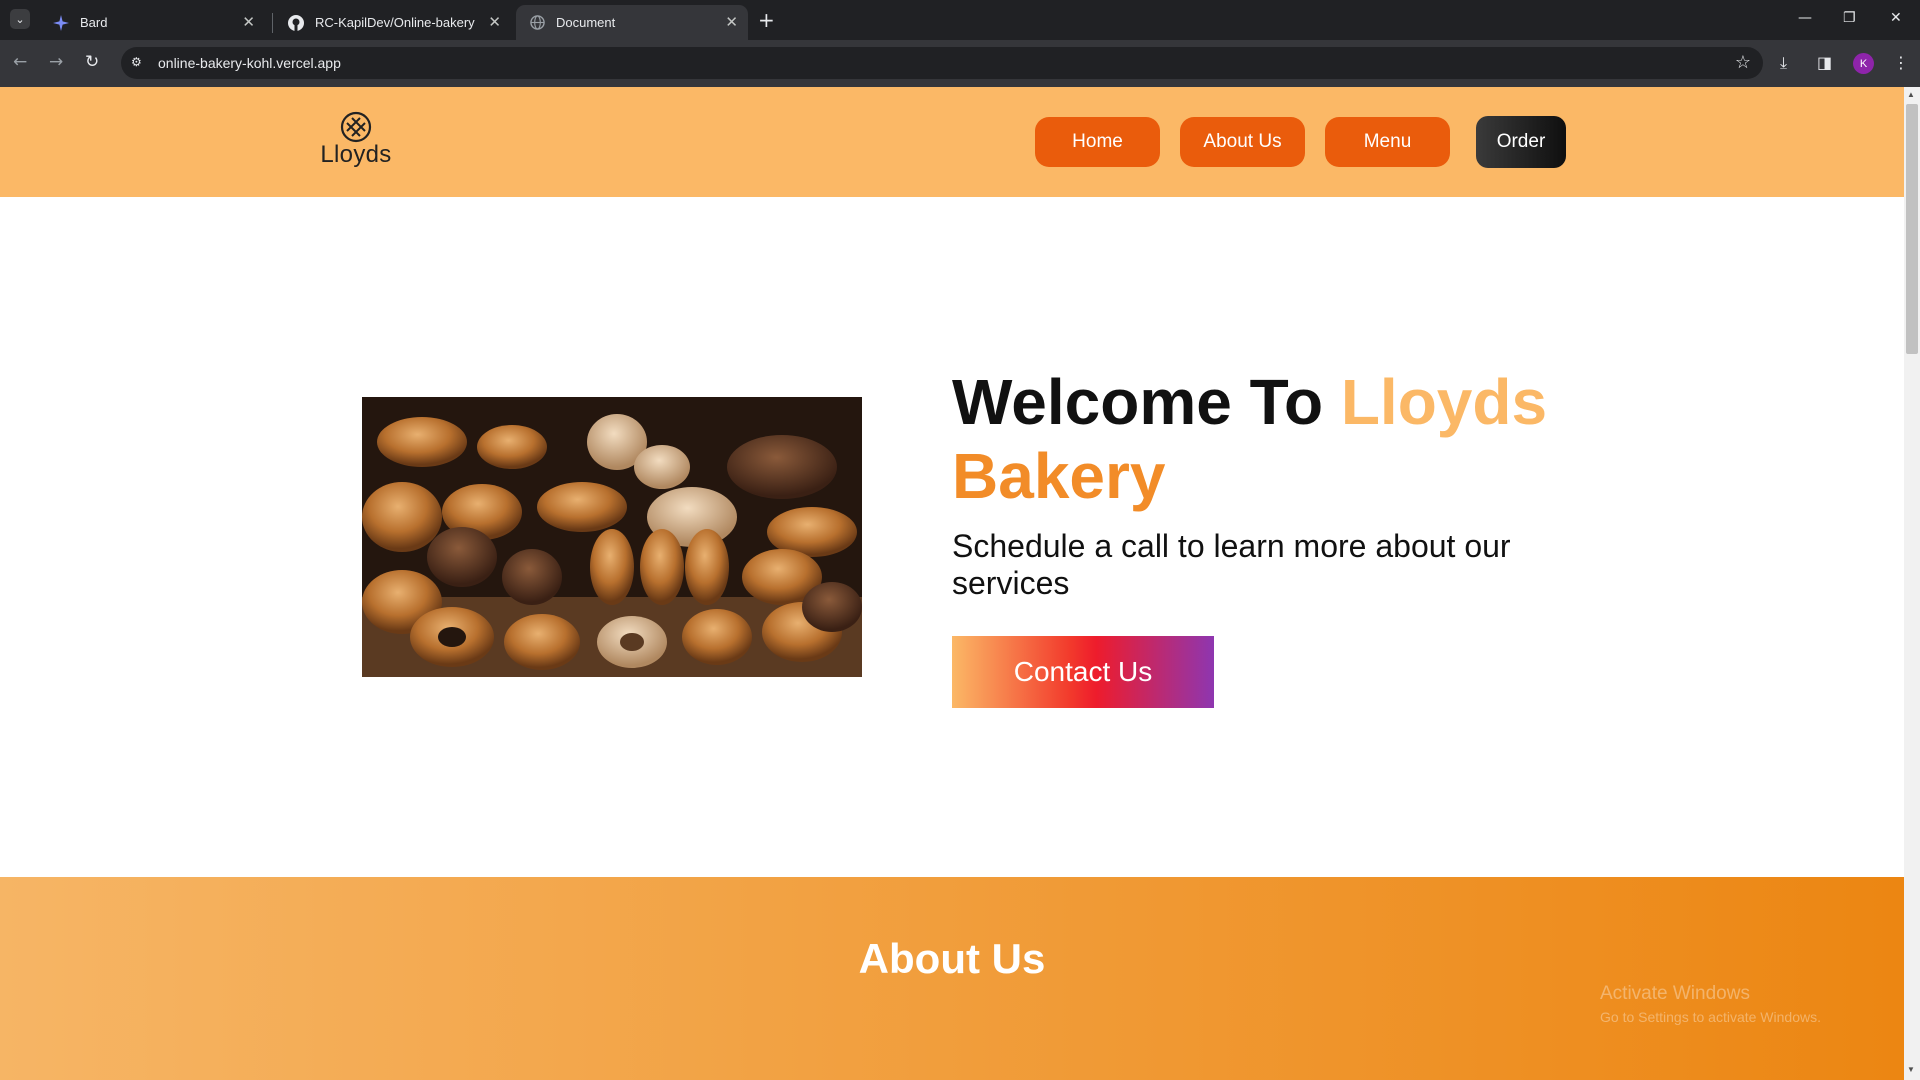 The image size is (1920, 1080). Describe the element at coordinates (1743, 62) in the screenshot. I see `bookmark-star-icon: ☆` at that location.